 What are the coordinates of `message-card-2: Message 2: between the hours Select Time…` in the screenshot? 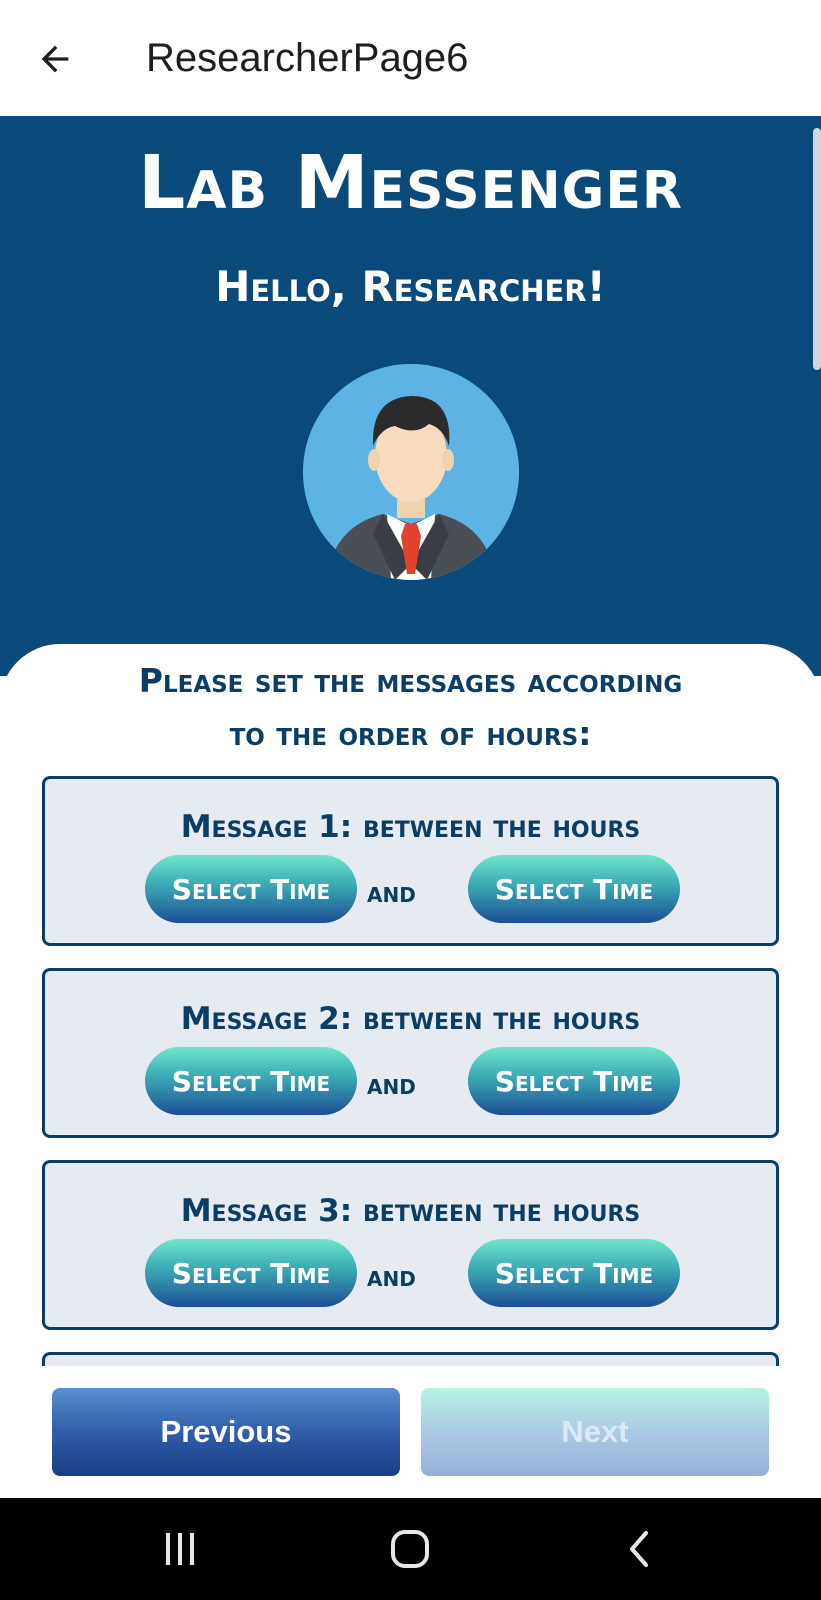 It's located at (410, 1053).